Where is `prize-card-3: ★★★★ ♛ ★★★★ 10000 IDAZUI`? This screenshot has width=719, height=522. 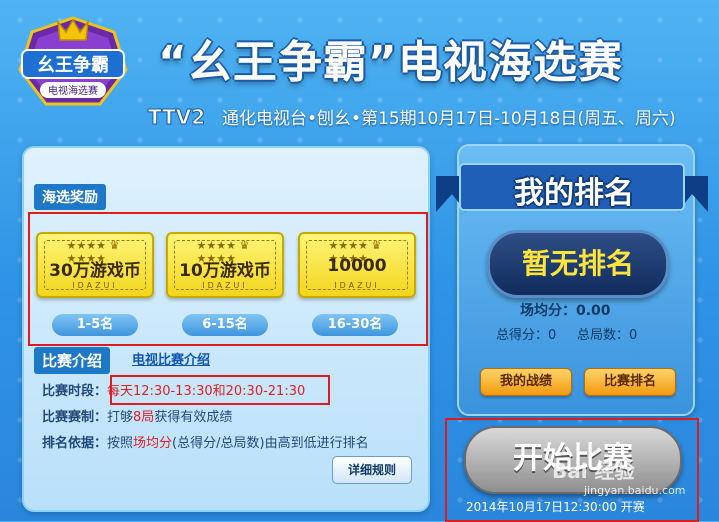 prize-card-3: ★★★★ ♛ ★★★★ 10000 IDAZUI is located at coordinates (357, 265).